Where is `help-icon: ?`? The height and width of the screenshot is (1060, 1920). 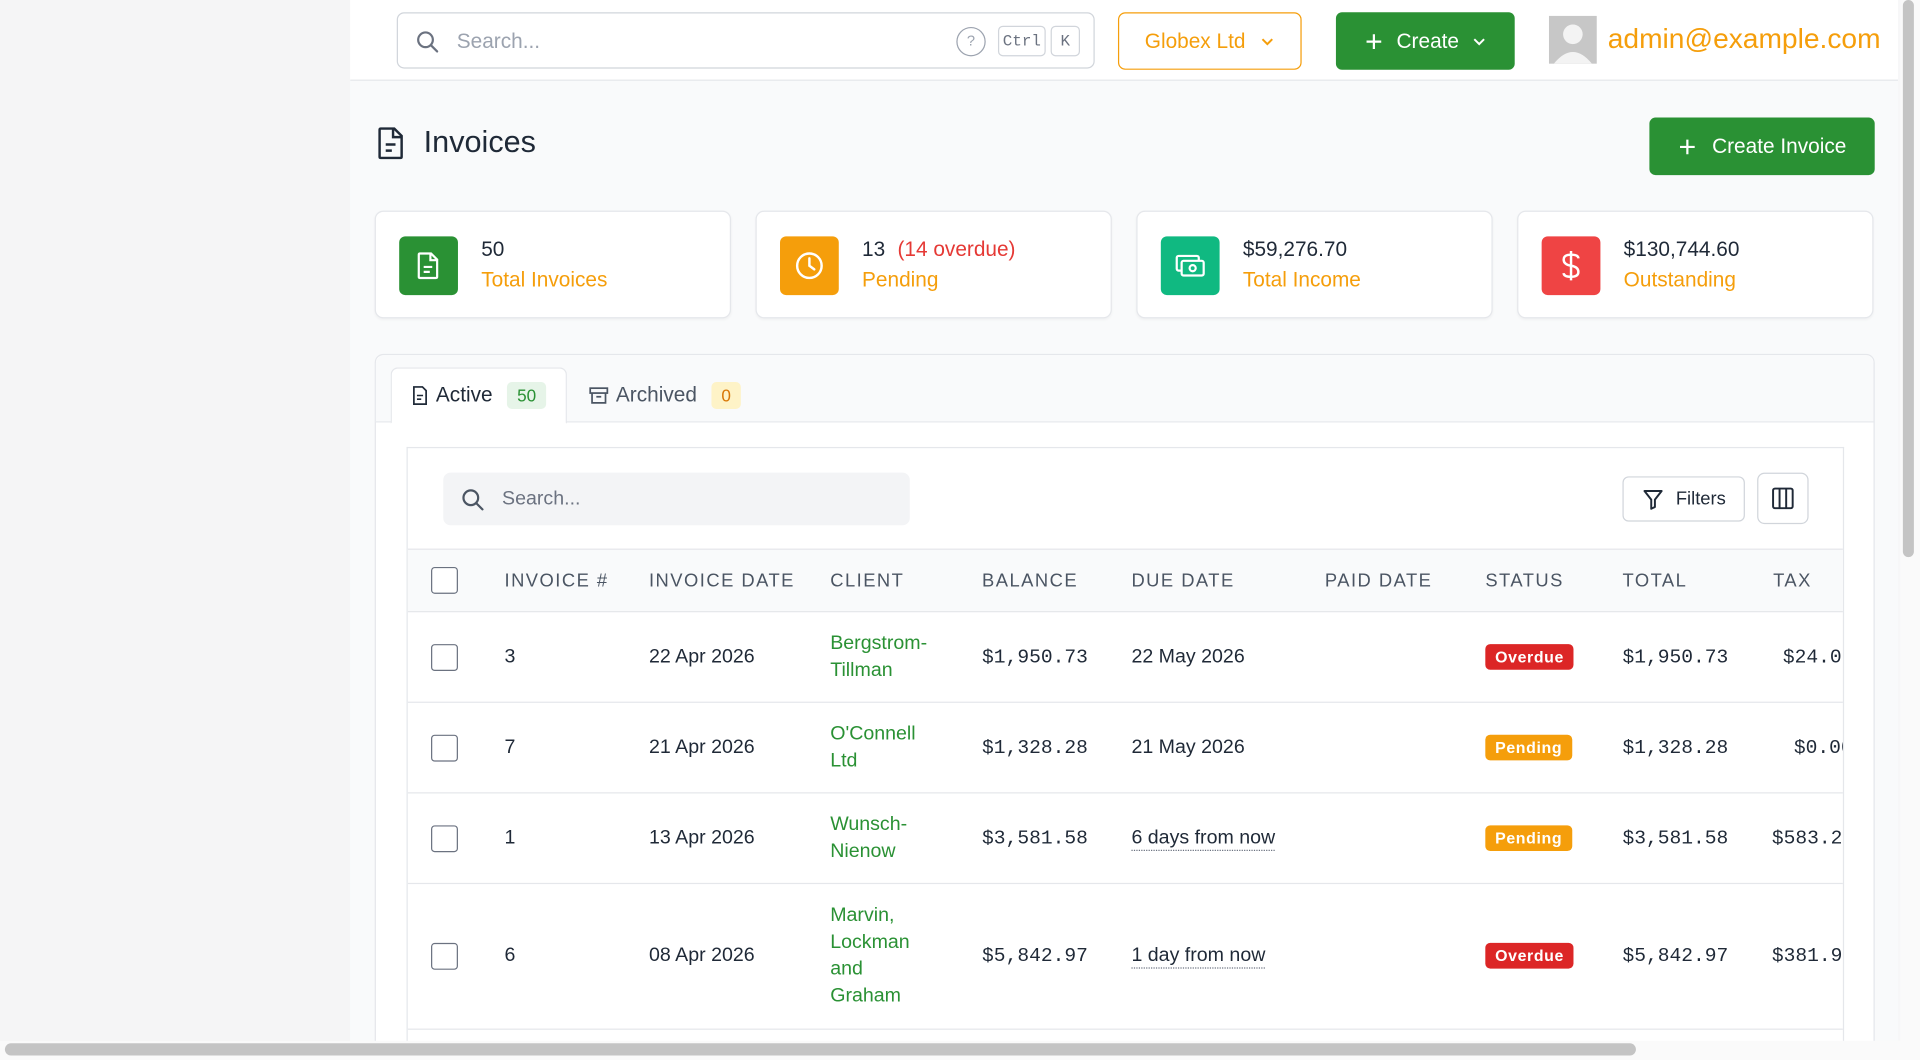 help-icon: ? is located at coordinates (971, 41).